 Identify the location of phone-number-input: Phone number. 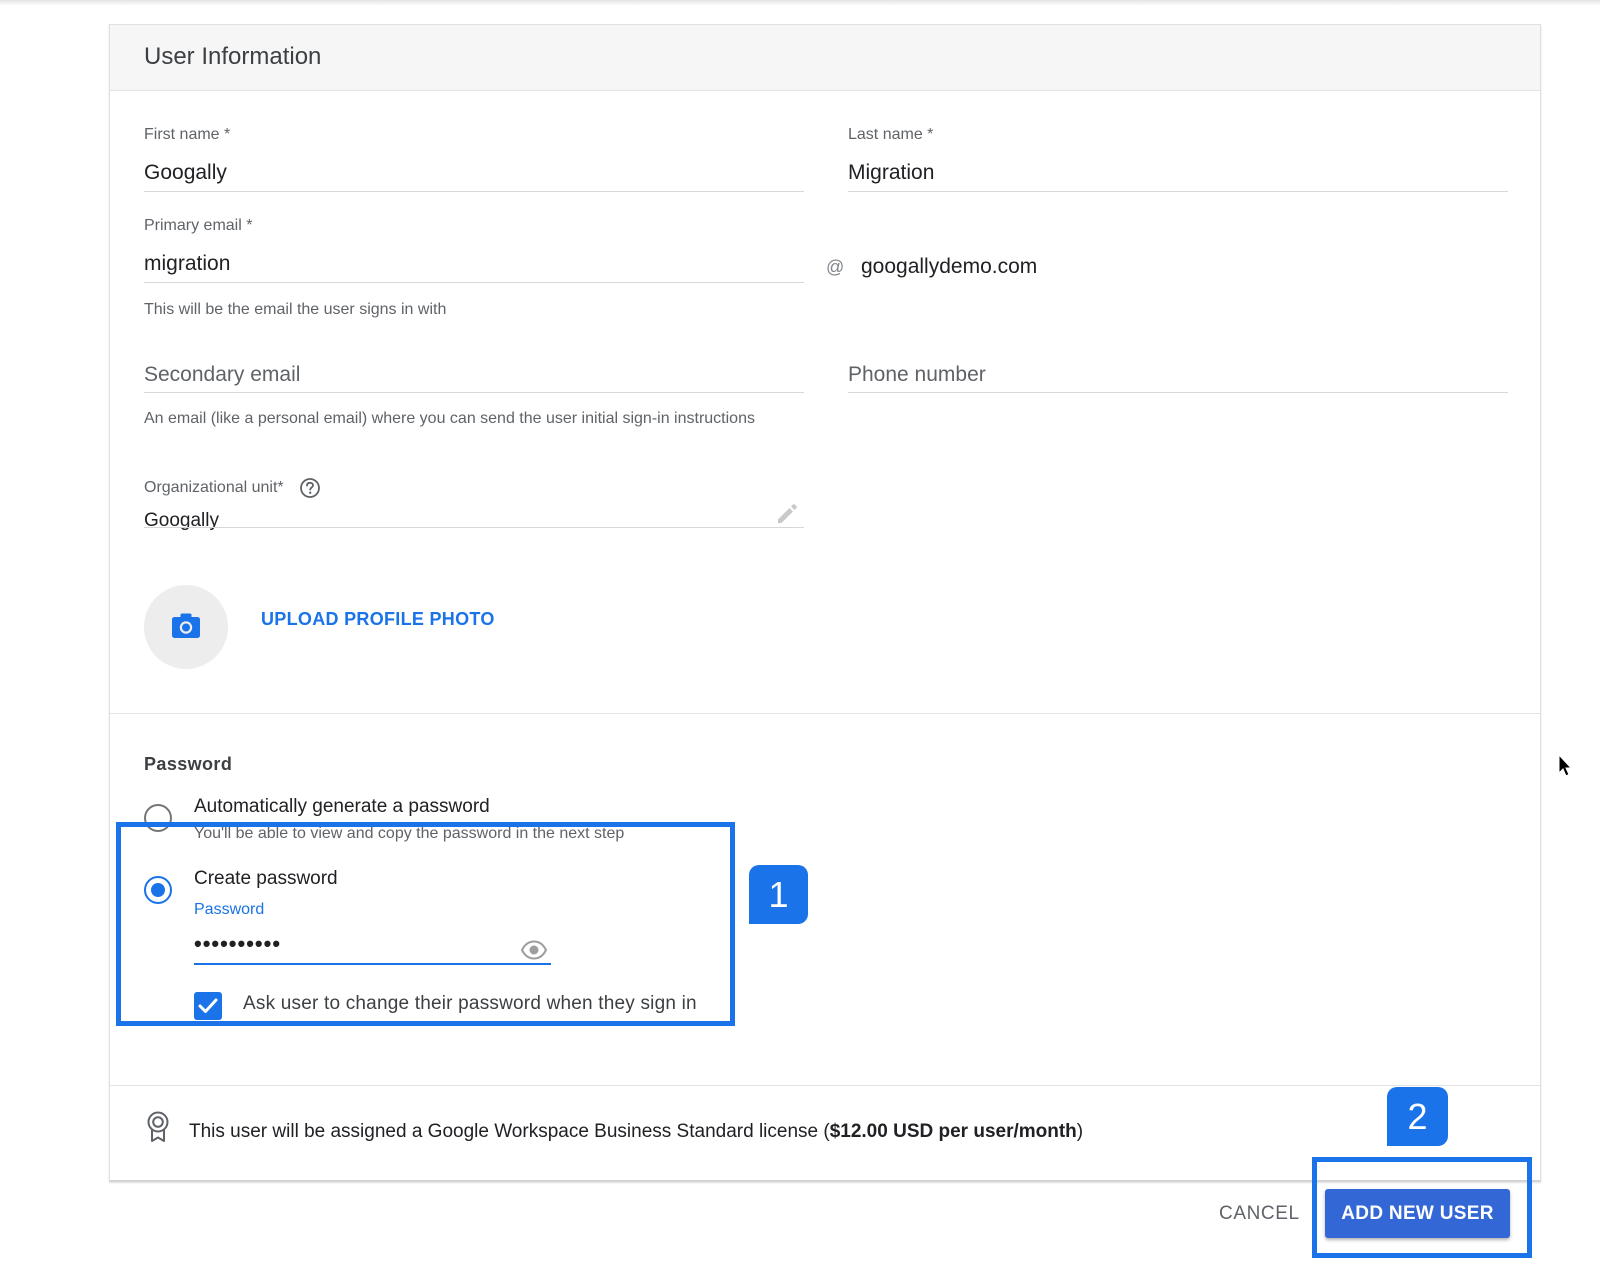
(917, 375).